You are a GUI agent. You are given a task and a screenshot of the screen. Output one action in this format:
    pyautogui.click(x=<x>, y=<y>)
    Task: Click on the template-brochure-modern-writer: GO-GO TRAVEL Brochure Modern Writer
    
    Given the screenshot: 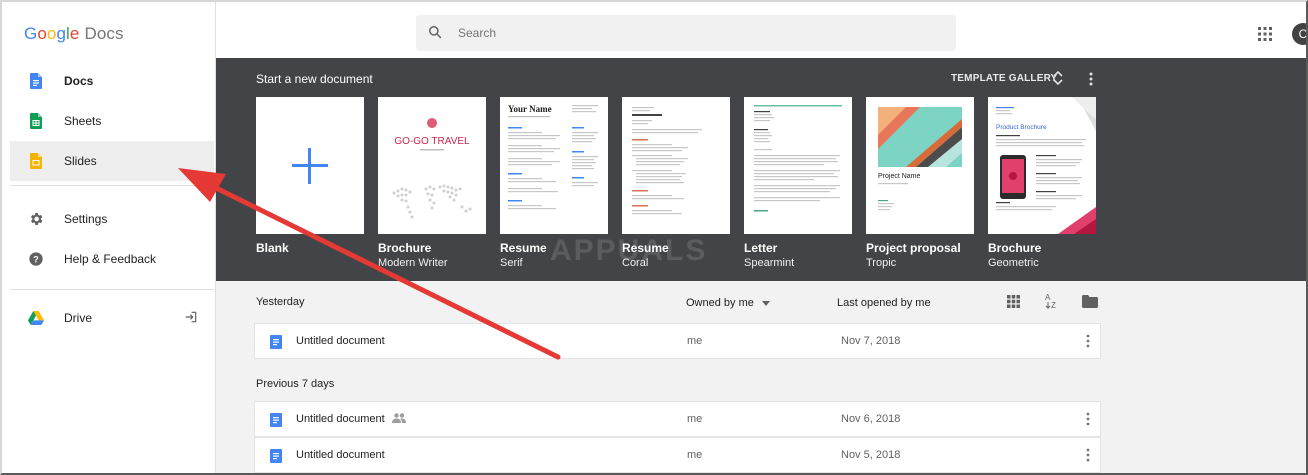 What is the action you would take?
    pyautogui.click(x=432, y=183)
    